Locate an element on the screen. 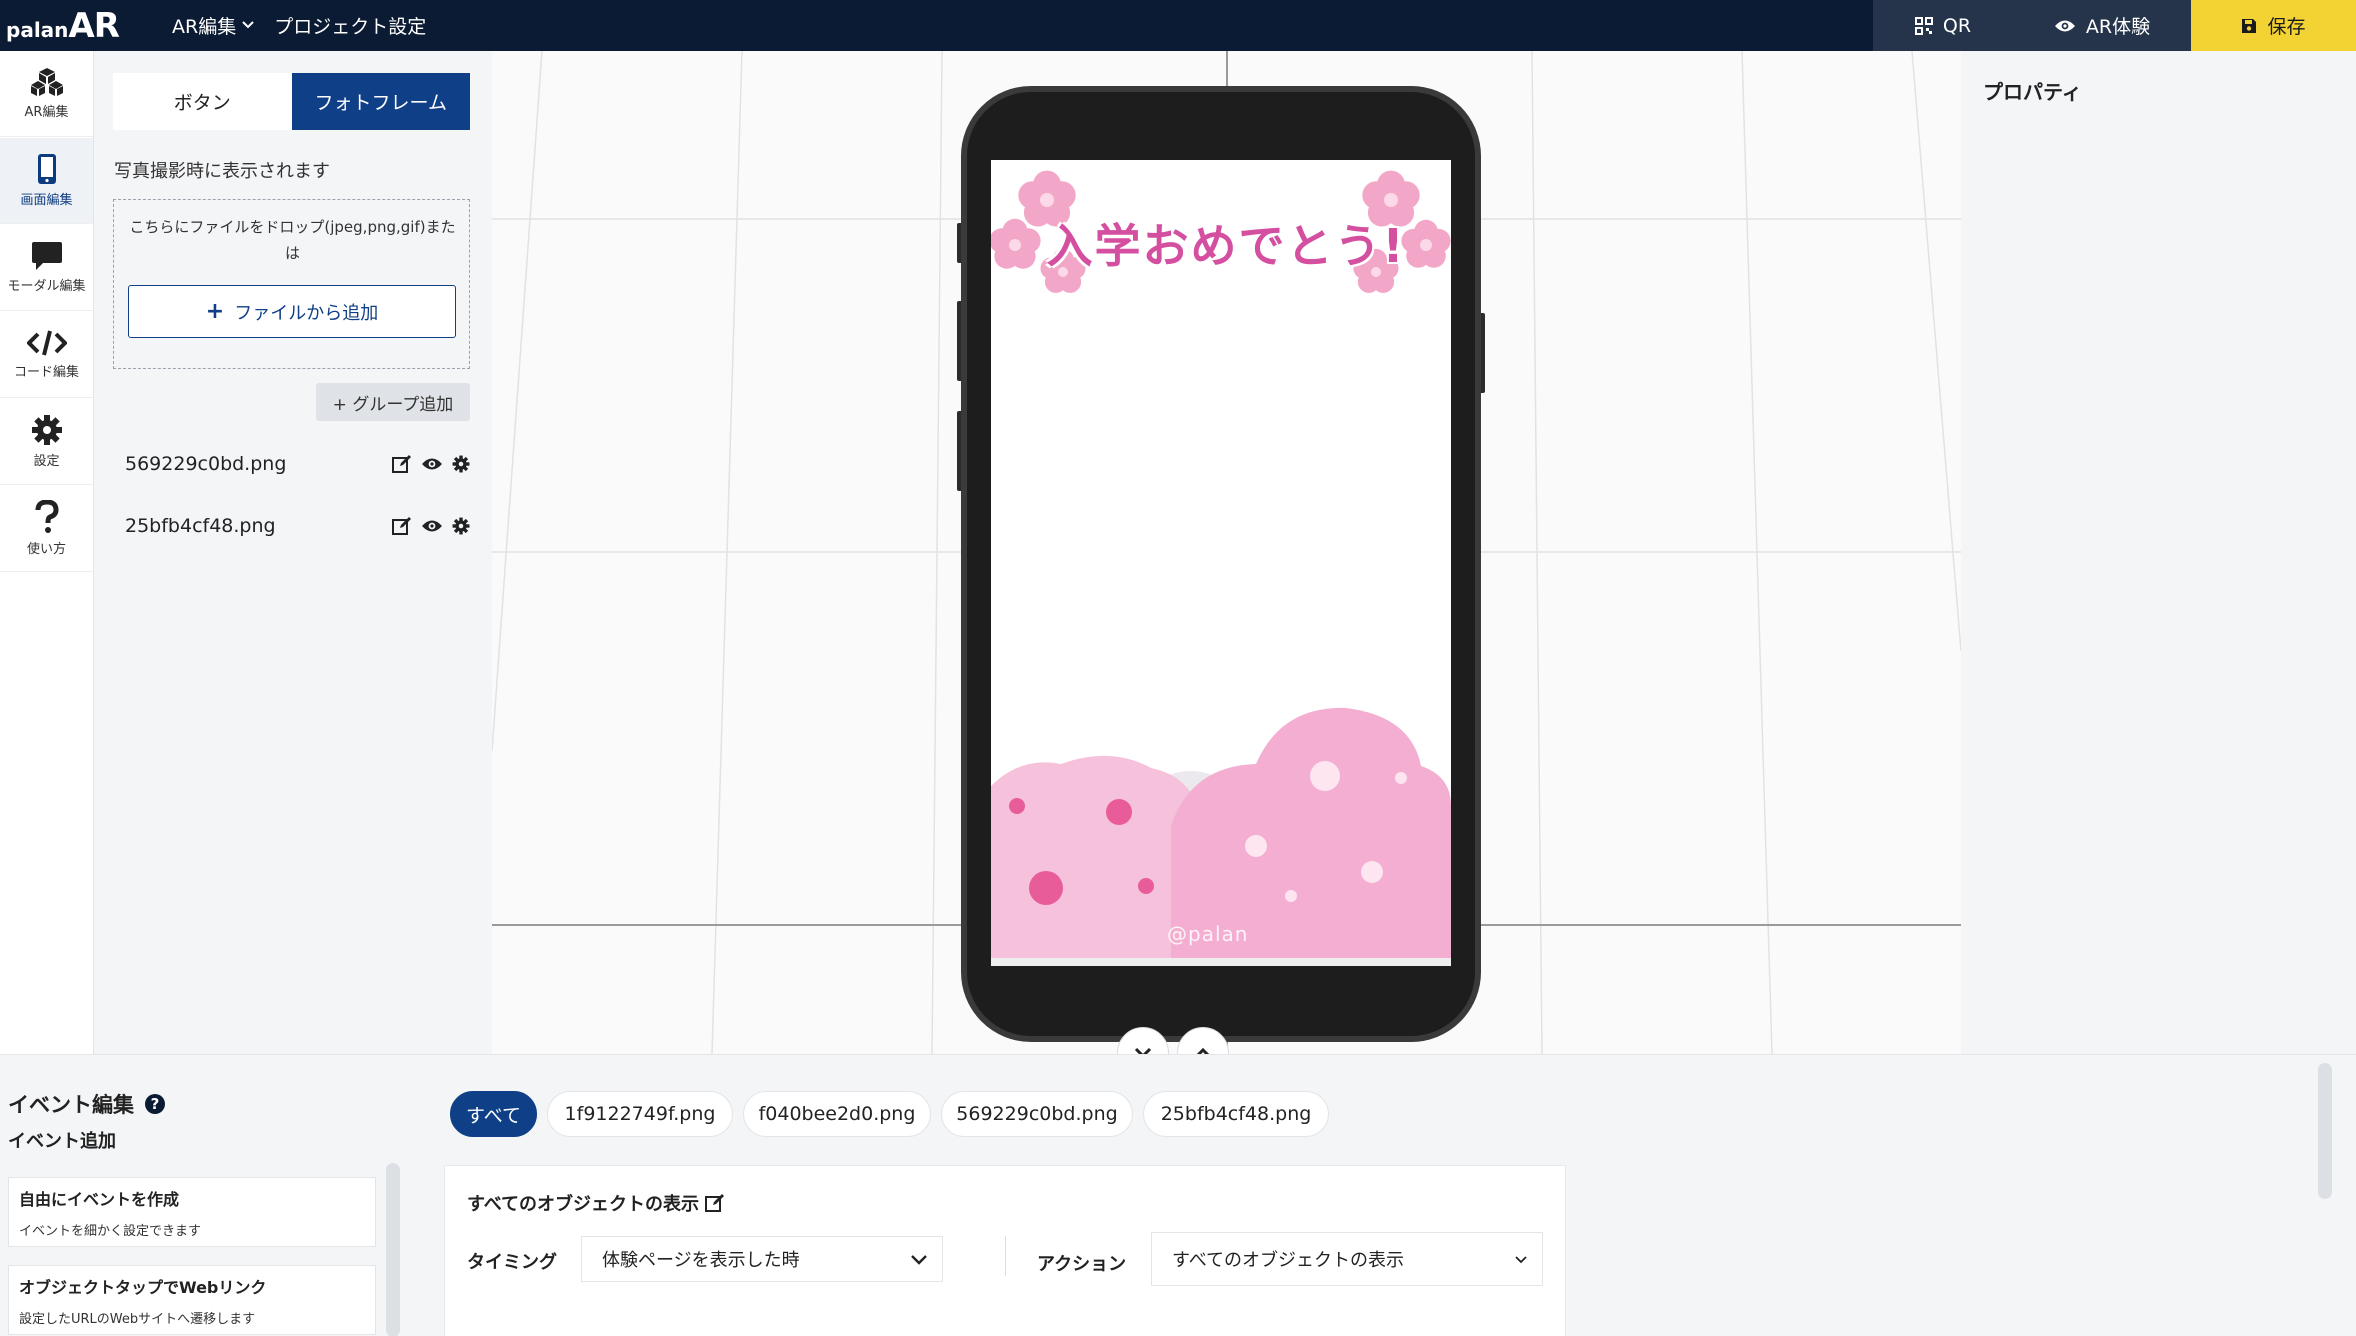 This screenshot has height=1336, width=2356. tab-button: ボタン is located at coordinates (202, 101).